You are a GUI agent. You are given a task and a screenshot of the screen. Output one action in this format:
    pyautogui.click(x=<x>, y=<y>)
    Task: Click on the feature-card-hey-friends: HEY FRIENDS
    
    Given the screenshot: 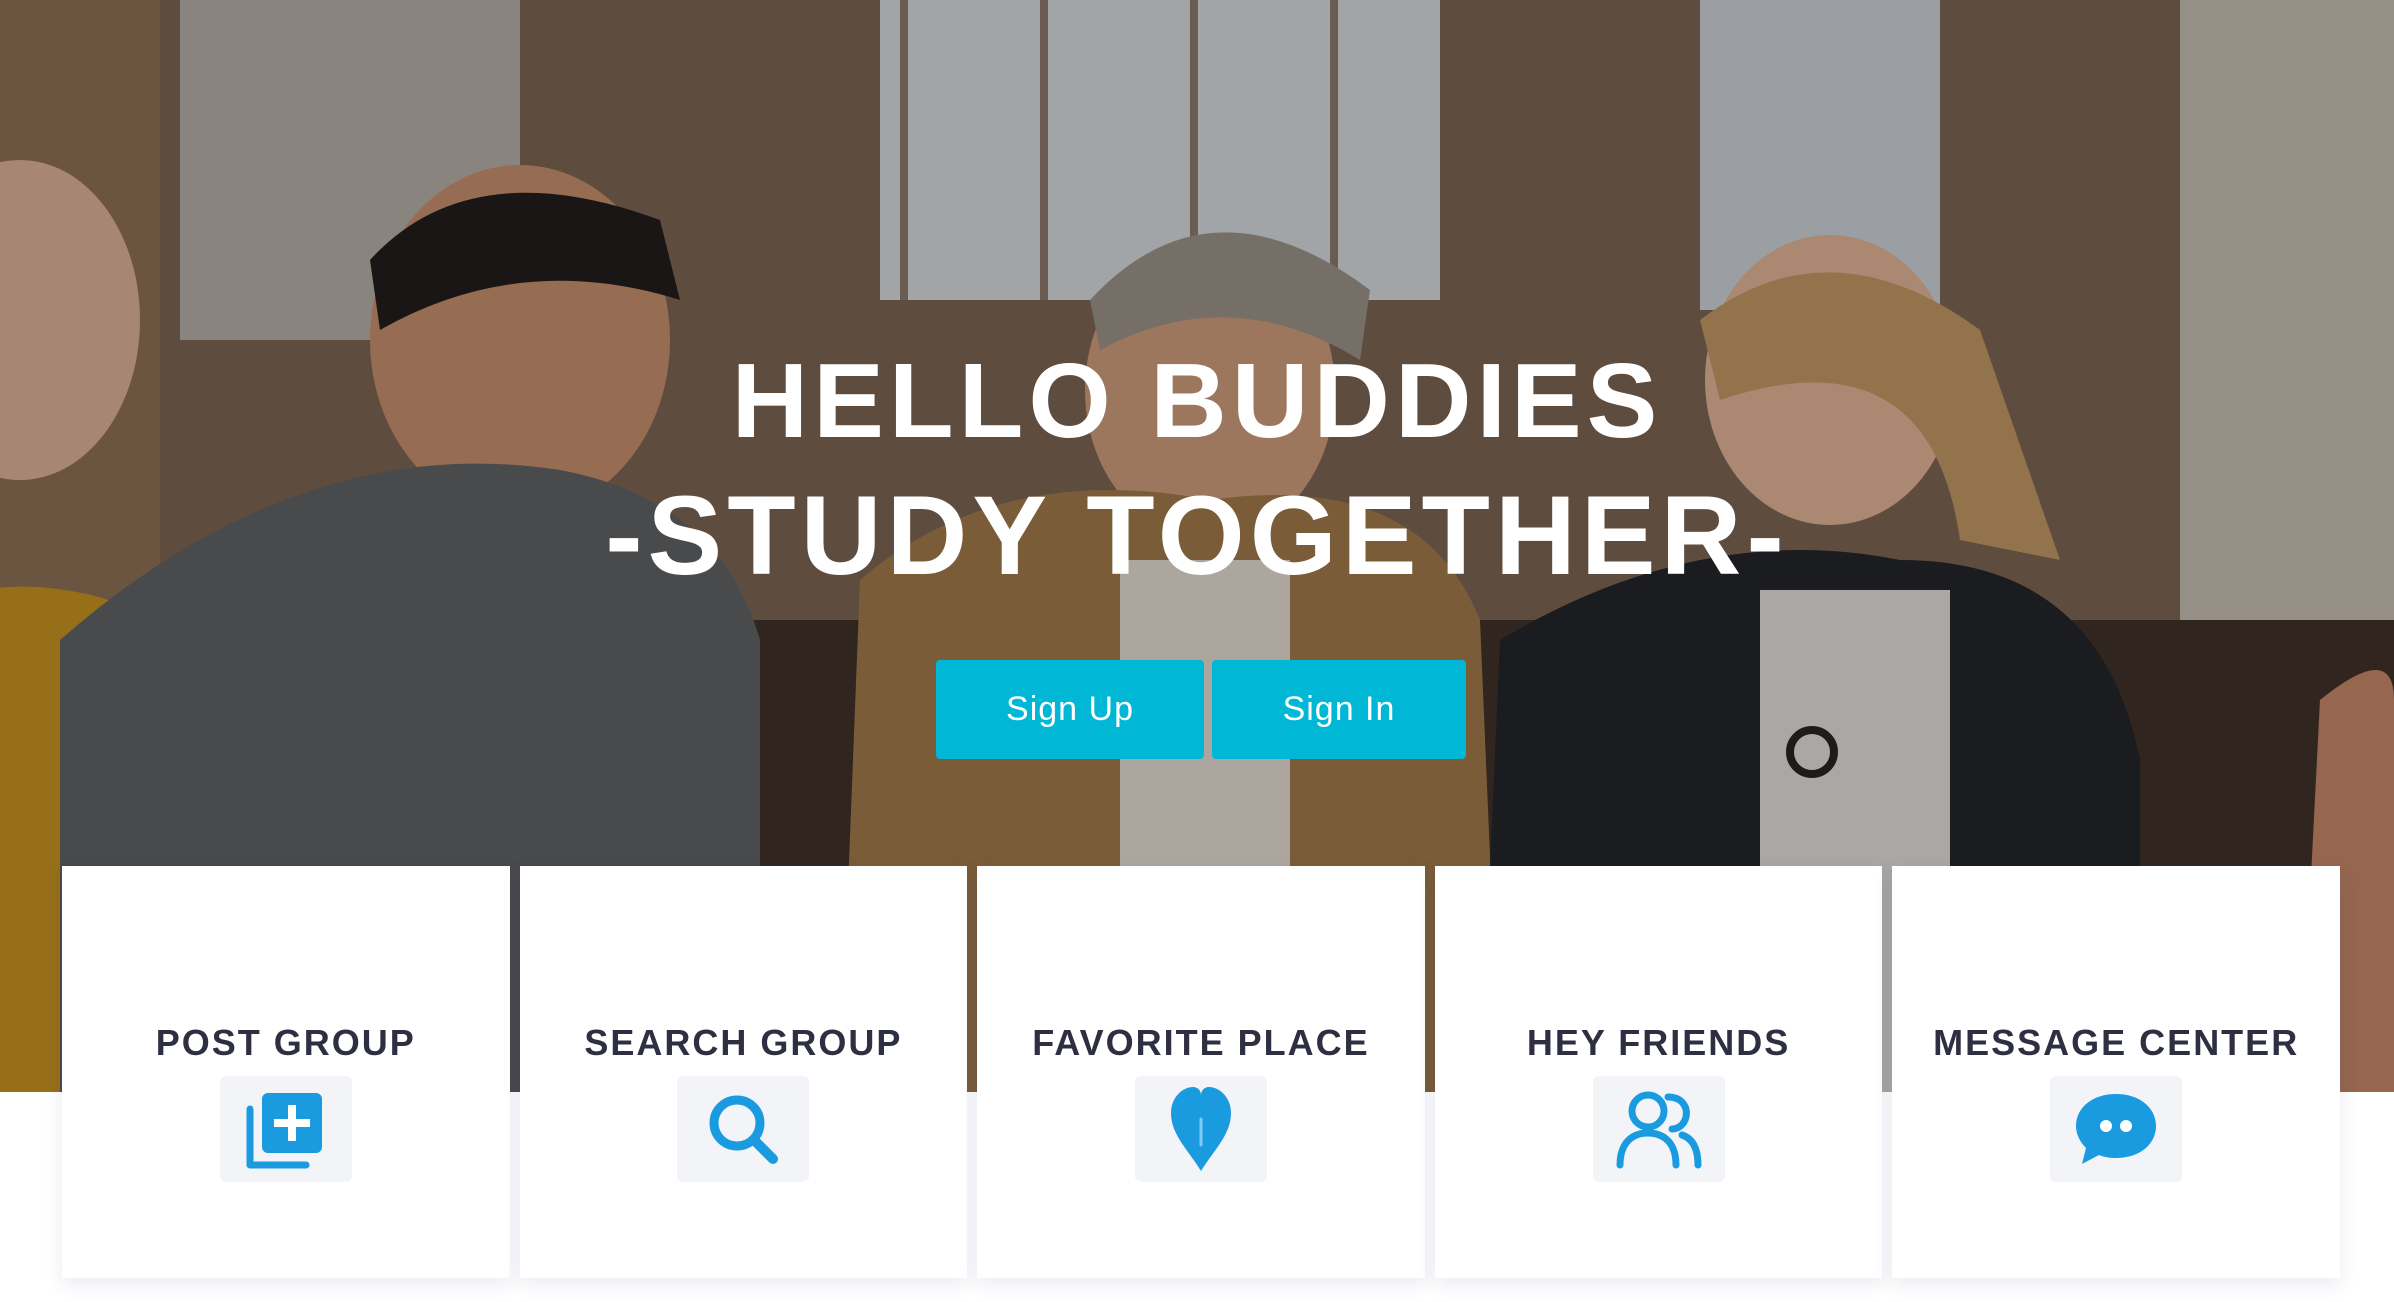 What is the action you would take?
    pyautogui.click(x=1658, y=1072)
    